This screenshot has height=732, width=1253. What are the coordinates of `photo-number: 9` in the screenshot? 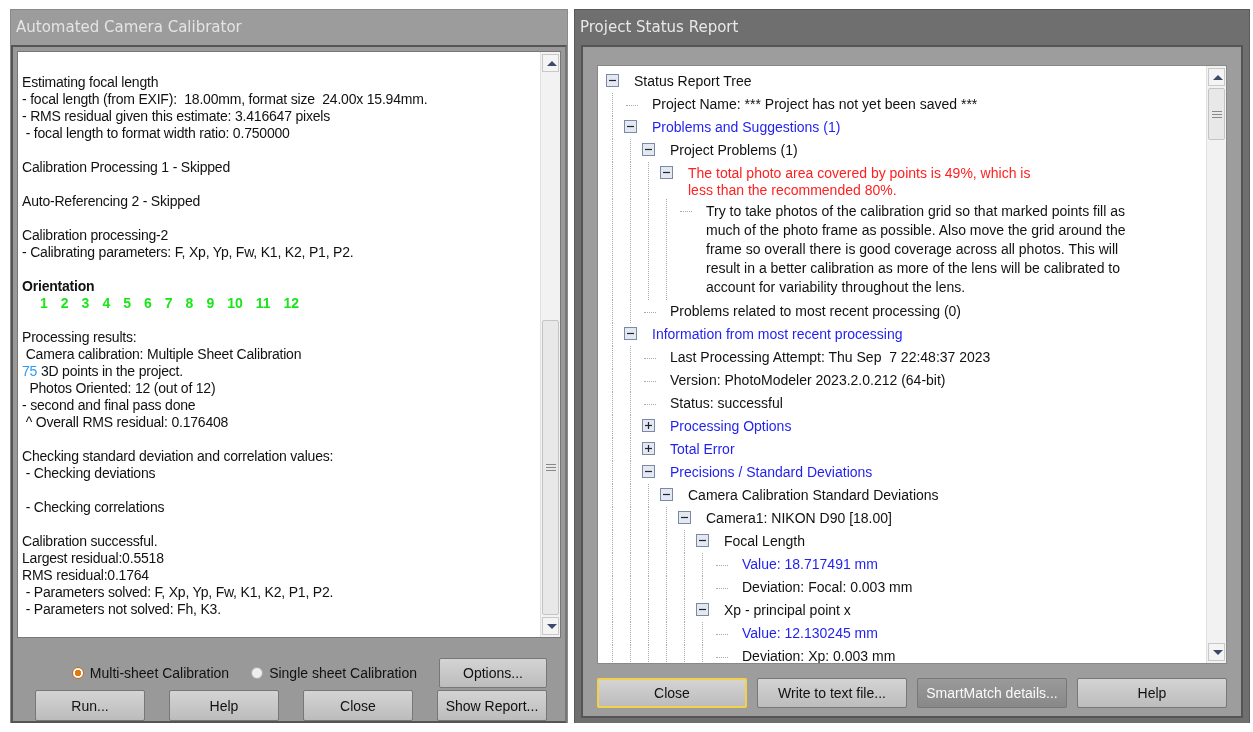 It's located at (210, 303).